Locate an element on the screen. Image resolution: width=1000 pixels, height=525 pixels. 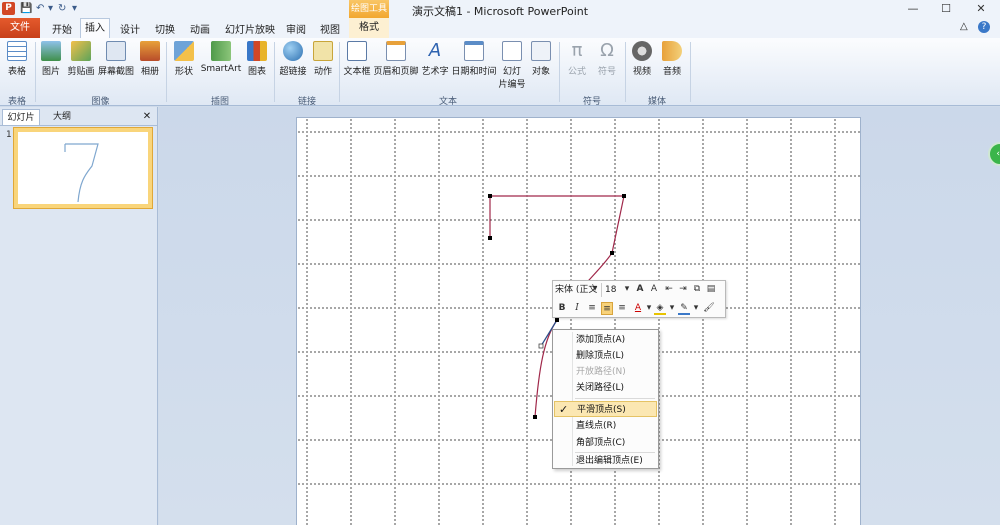
tab-view: 视图 is located at coordinates (330, 28).